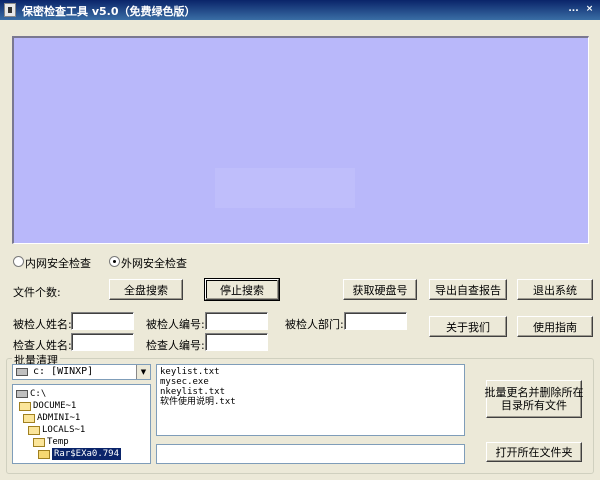 This screenshot has width=600, height=480. I want to click on inspectee-id-label: 被检人编号:, so click(175, 324).